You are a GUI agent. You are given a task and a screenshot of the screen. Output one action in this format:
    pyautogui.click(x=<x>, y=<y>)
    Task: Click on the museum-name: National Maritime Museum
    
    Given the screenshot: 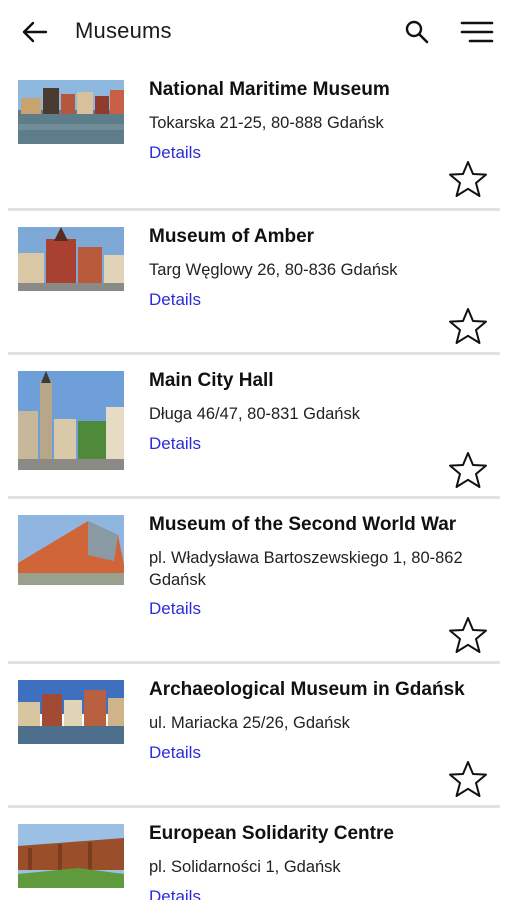 What is the action you would take?
    pyautogui.click(x=269, y=89)
    